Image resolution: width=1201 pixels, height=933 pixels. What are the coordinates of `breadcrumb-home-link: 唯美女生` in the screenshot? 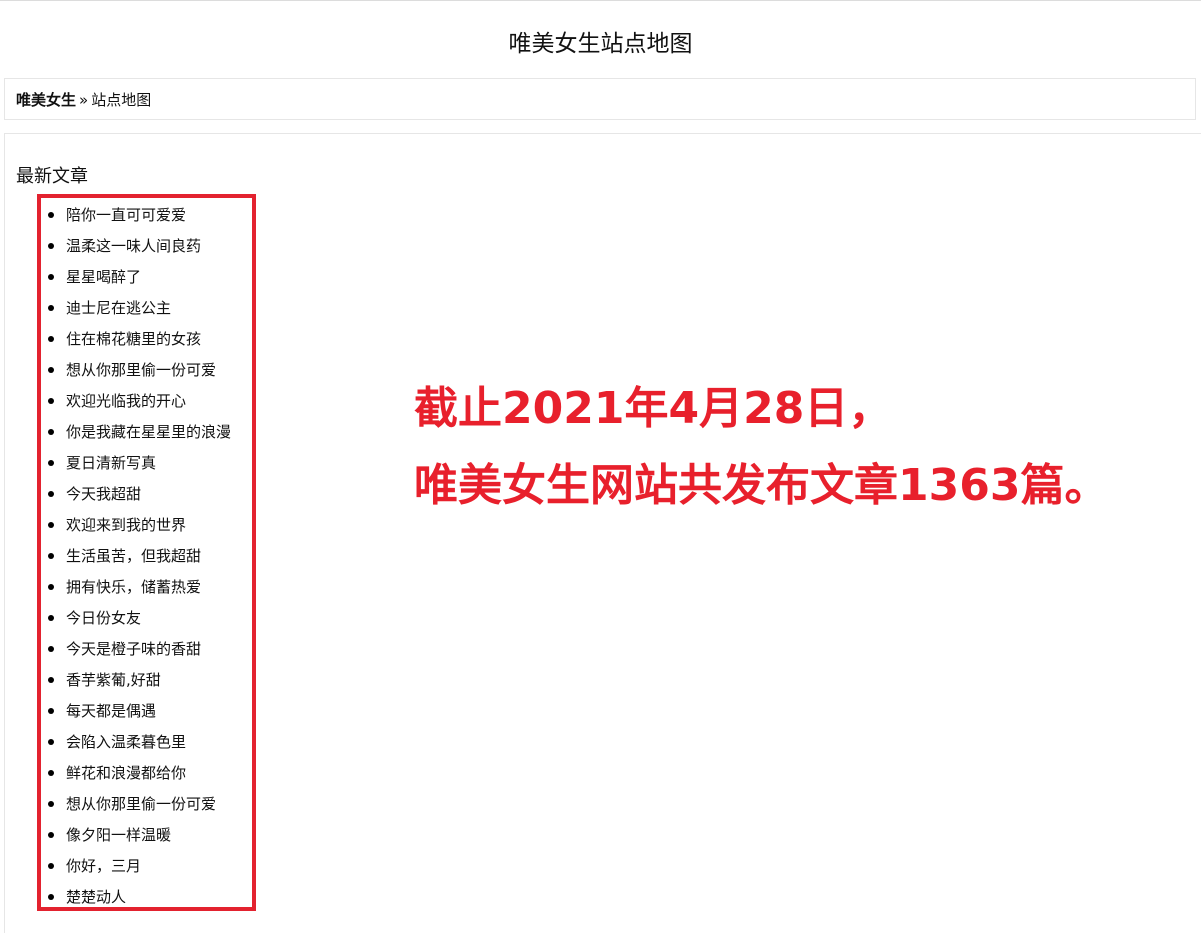 It's located at (46, 100).